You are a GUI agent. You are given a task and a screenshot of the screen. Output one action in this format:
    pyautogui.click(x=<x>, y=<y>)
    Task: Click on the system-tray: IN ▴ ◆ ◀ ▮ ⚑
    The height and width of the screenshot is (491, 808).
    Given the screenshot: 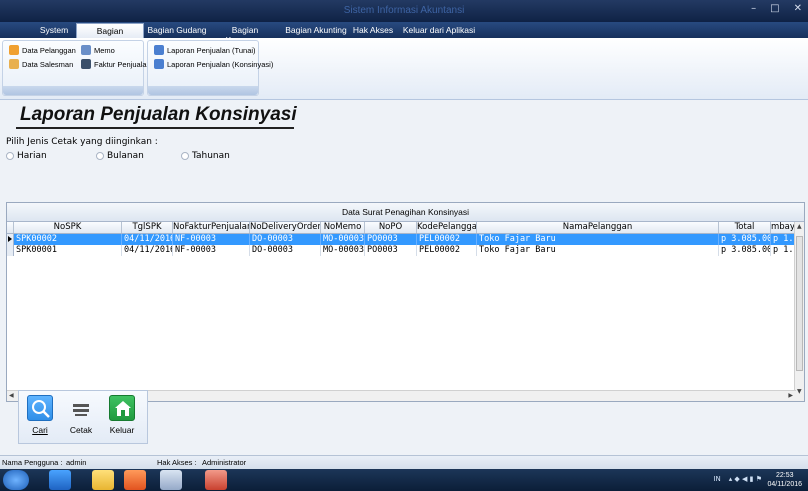 What is the action you would take?
    pyautogui.click(x=737, y=479)
    